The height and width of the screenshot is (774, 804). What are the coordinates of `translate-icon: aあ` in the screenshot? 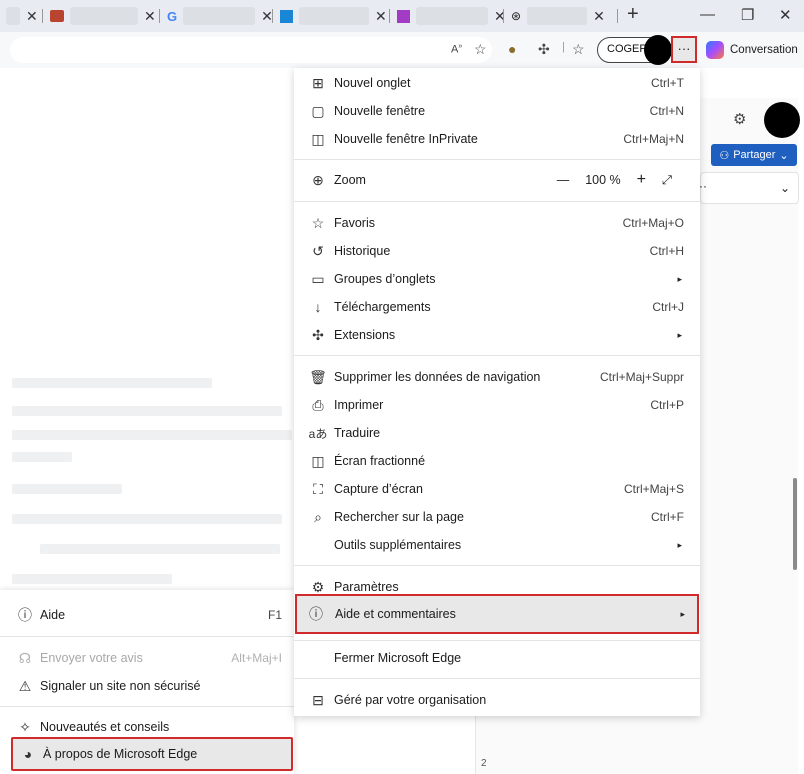 It's located at (318, 433).